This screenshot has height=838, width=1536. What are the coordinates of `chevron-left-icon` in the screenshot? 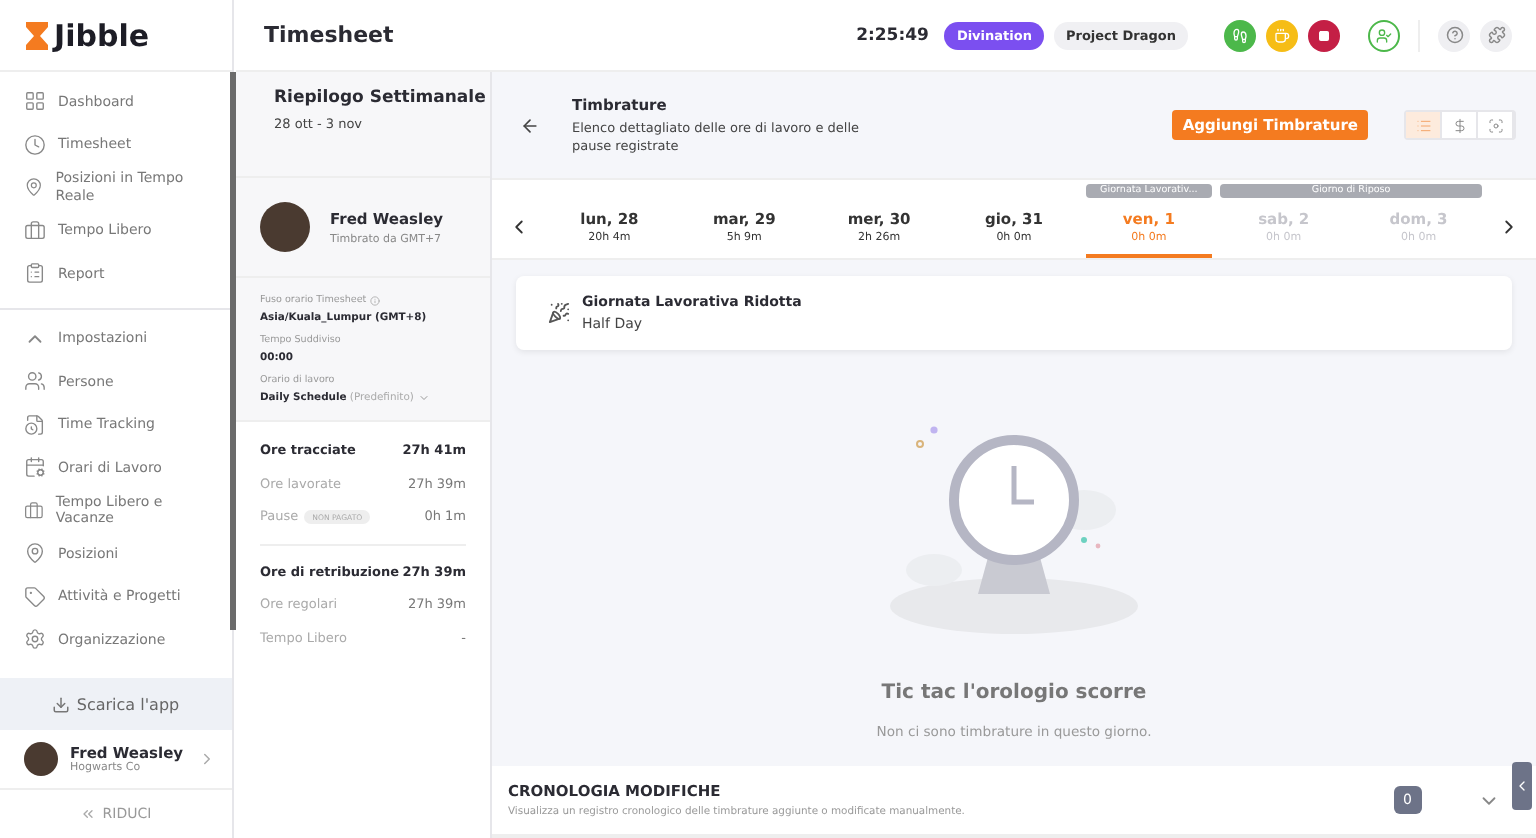 It's located at (1522, 786).